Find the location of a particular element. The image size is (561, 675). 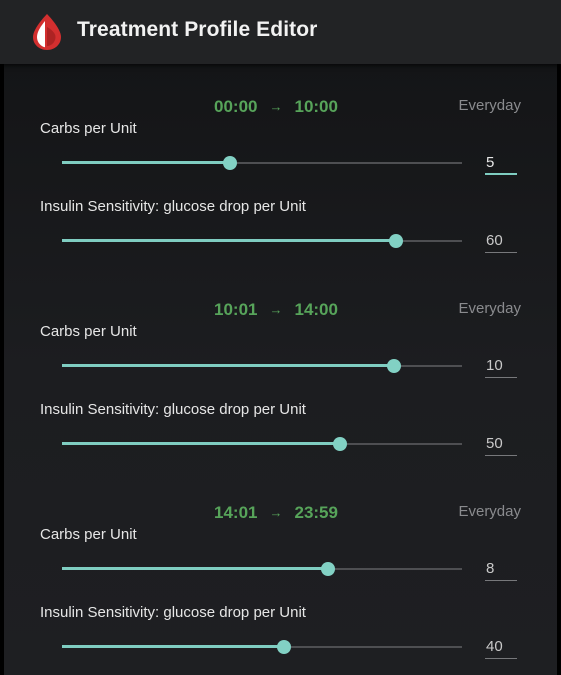

end-time: 14:00 is located at coordinates (315, 309).